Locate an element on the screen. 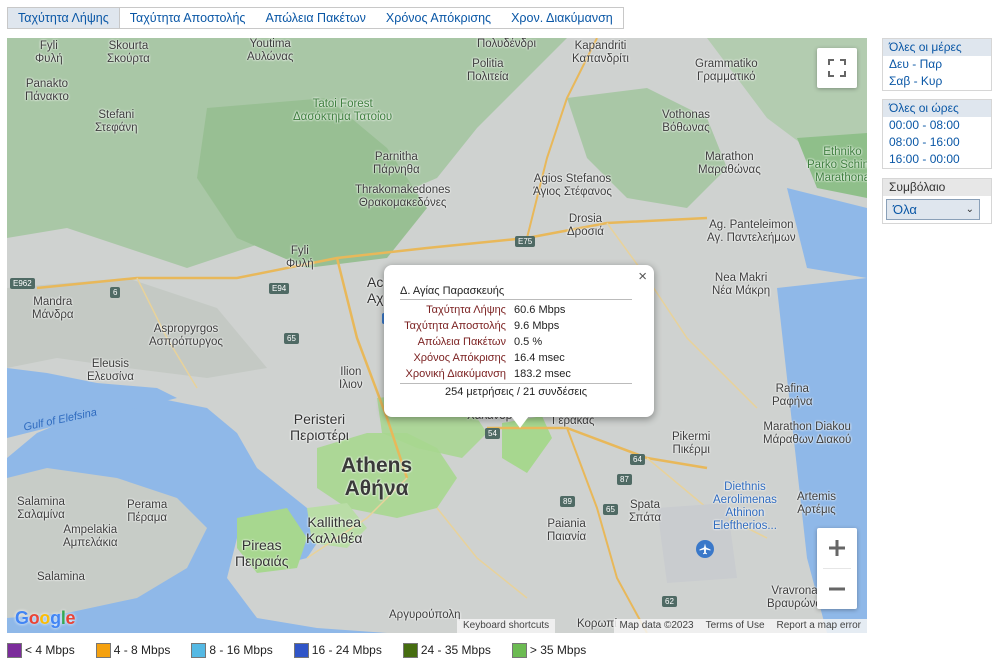 This screenshot has width=1002, height=666. map-label: Mandra Μάνδρα is located at coordinates (53, 308).